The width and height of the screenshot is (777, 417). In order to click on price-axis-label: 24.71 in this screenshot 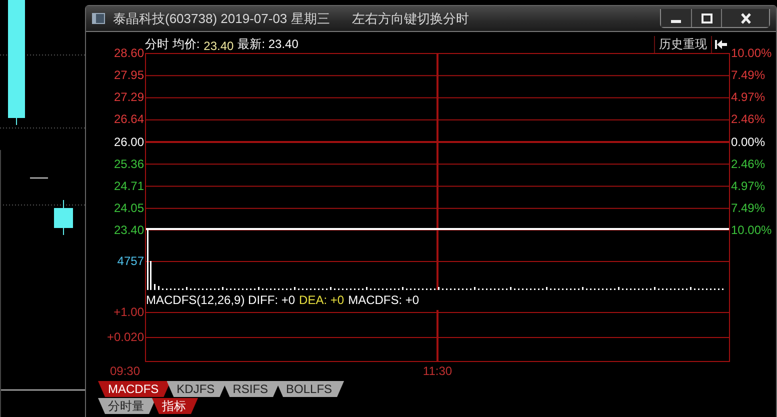, I will do `click(129, 185)`.